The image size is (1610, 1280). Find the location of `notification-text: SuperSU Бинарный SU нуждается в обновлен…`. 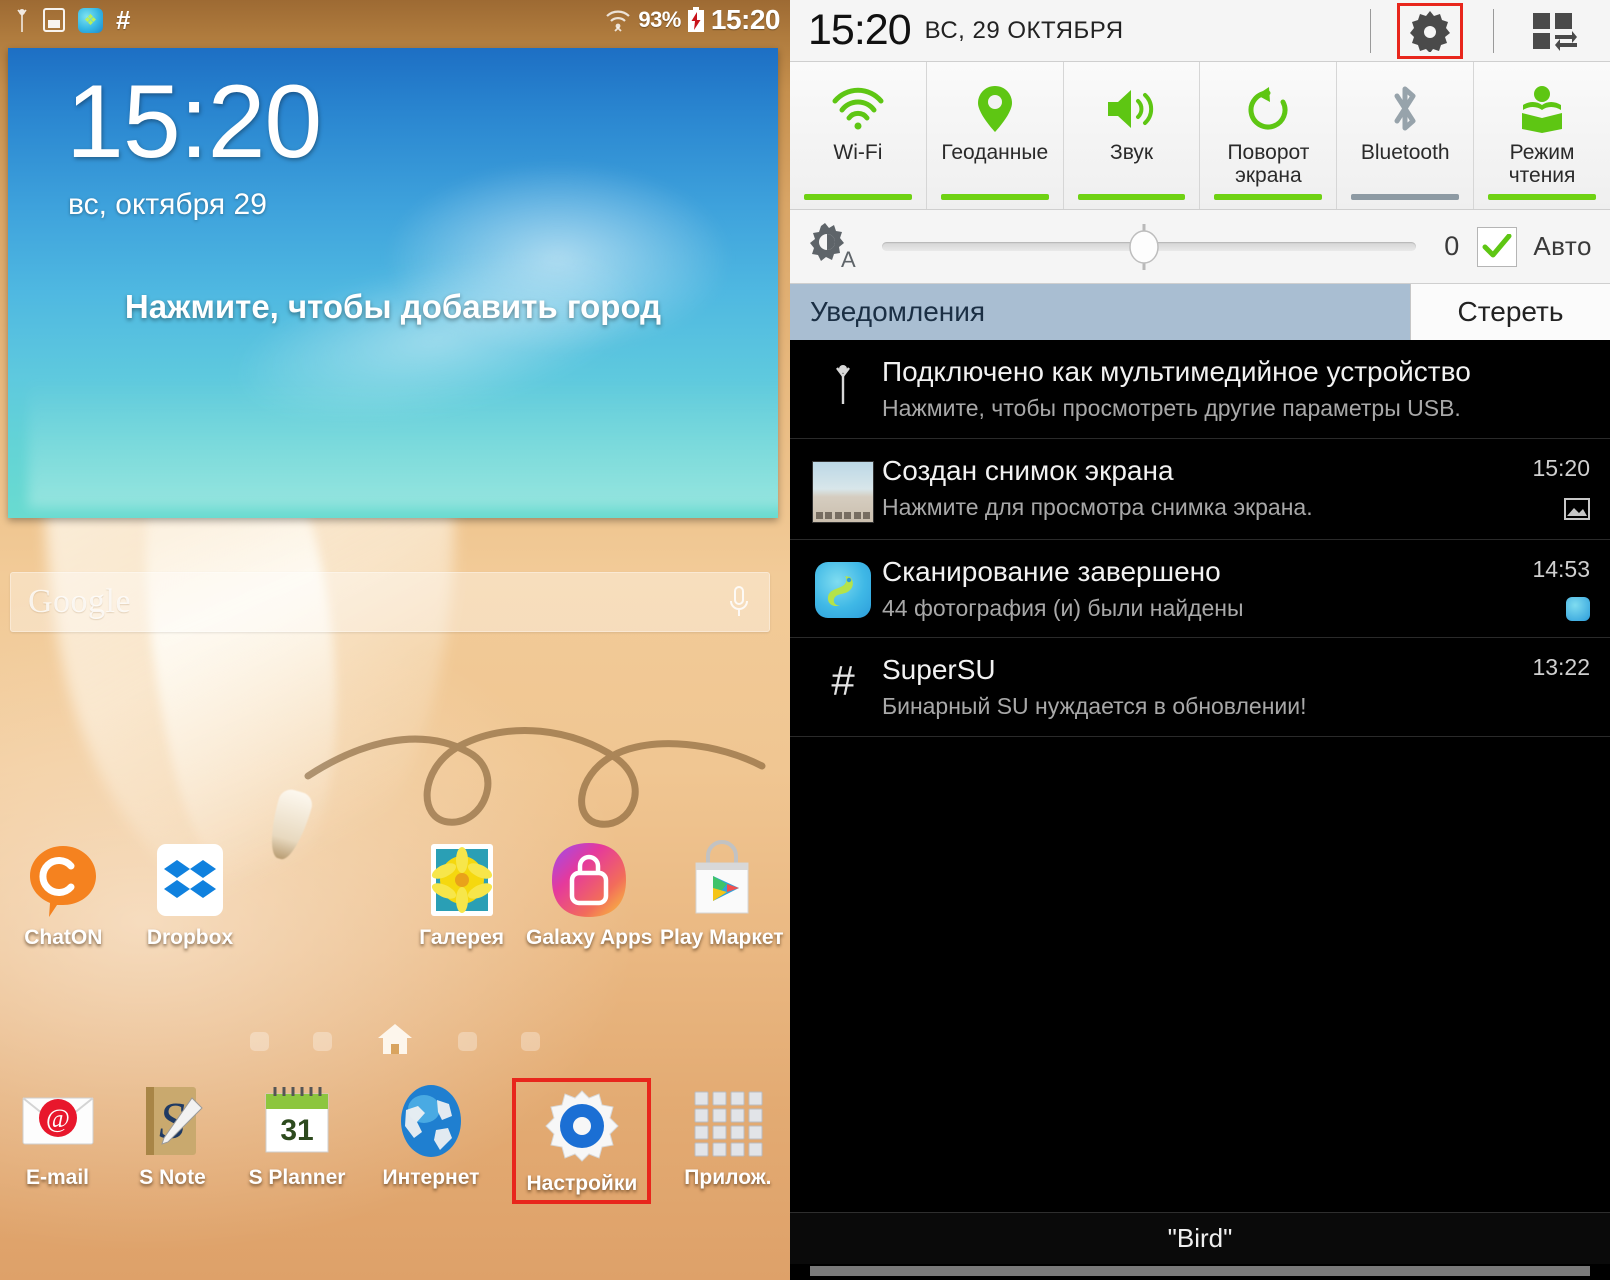

notification-text: SuperSU Бинарный SU нуждается в обновлен… is located at coordinates (1179, 687).